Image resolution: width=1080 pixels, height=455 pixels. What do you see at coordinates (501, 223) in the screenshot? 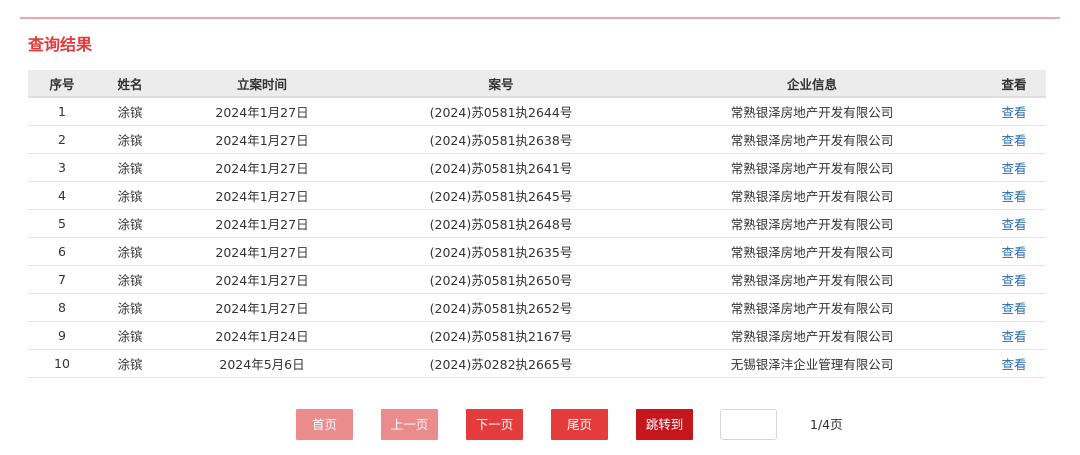
I see `cell-case-no: (2024)苏0581执2648号` at bounding box center [501, 223].